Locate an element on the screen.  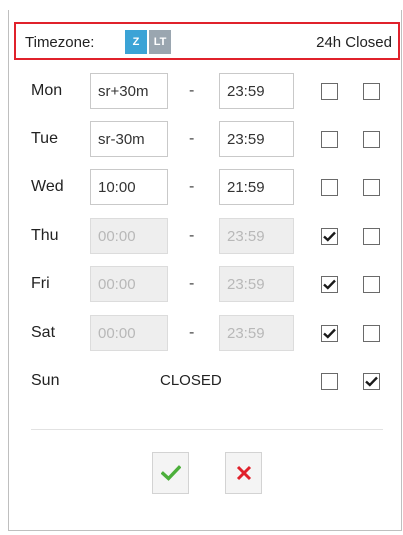
day-row-tue: Tue sr-30m - 23:59 is located at coordinates (201, 139).